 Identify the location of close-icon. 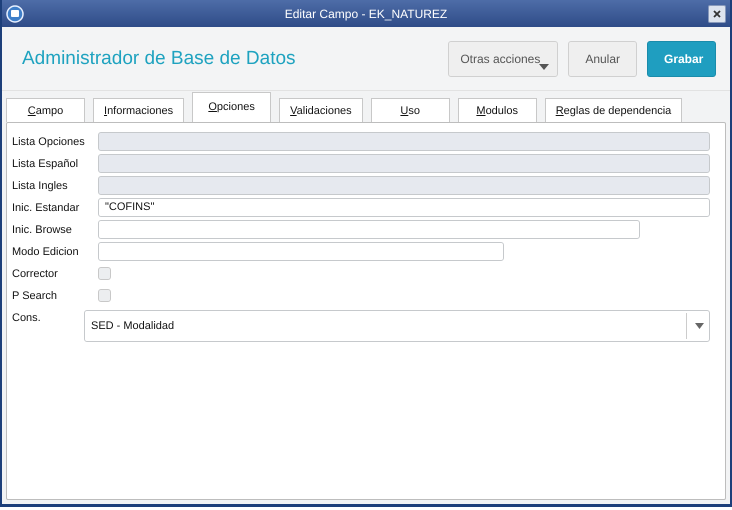
(717, 14).